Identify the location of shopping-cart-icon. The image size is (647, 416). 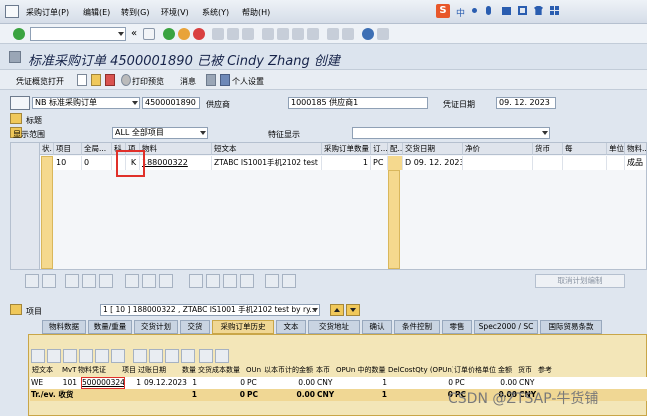
(20, 103).